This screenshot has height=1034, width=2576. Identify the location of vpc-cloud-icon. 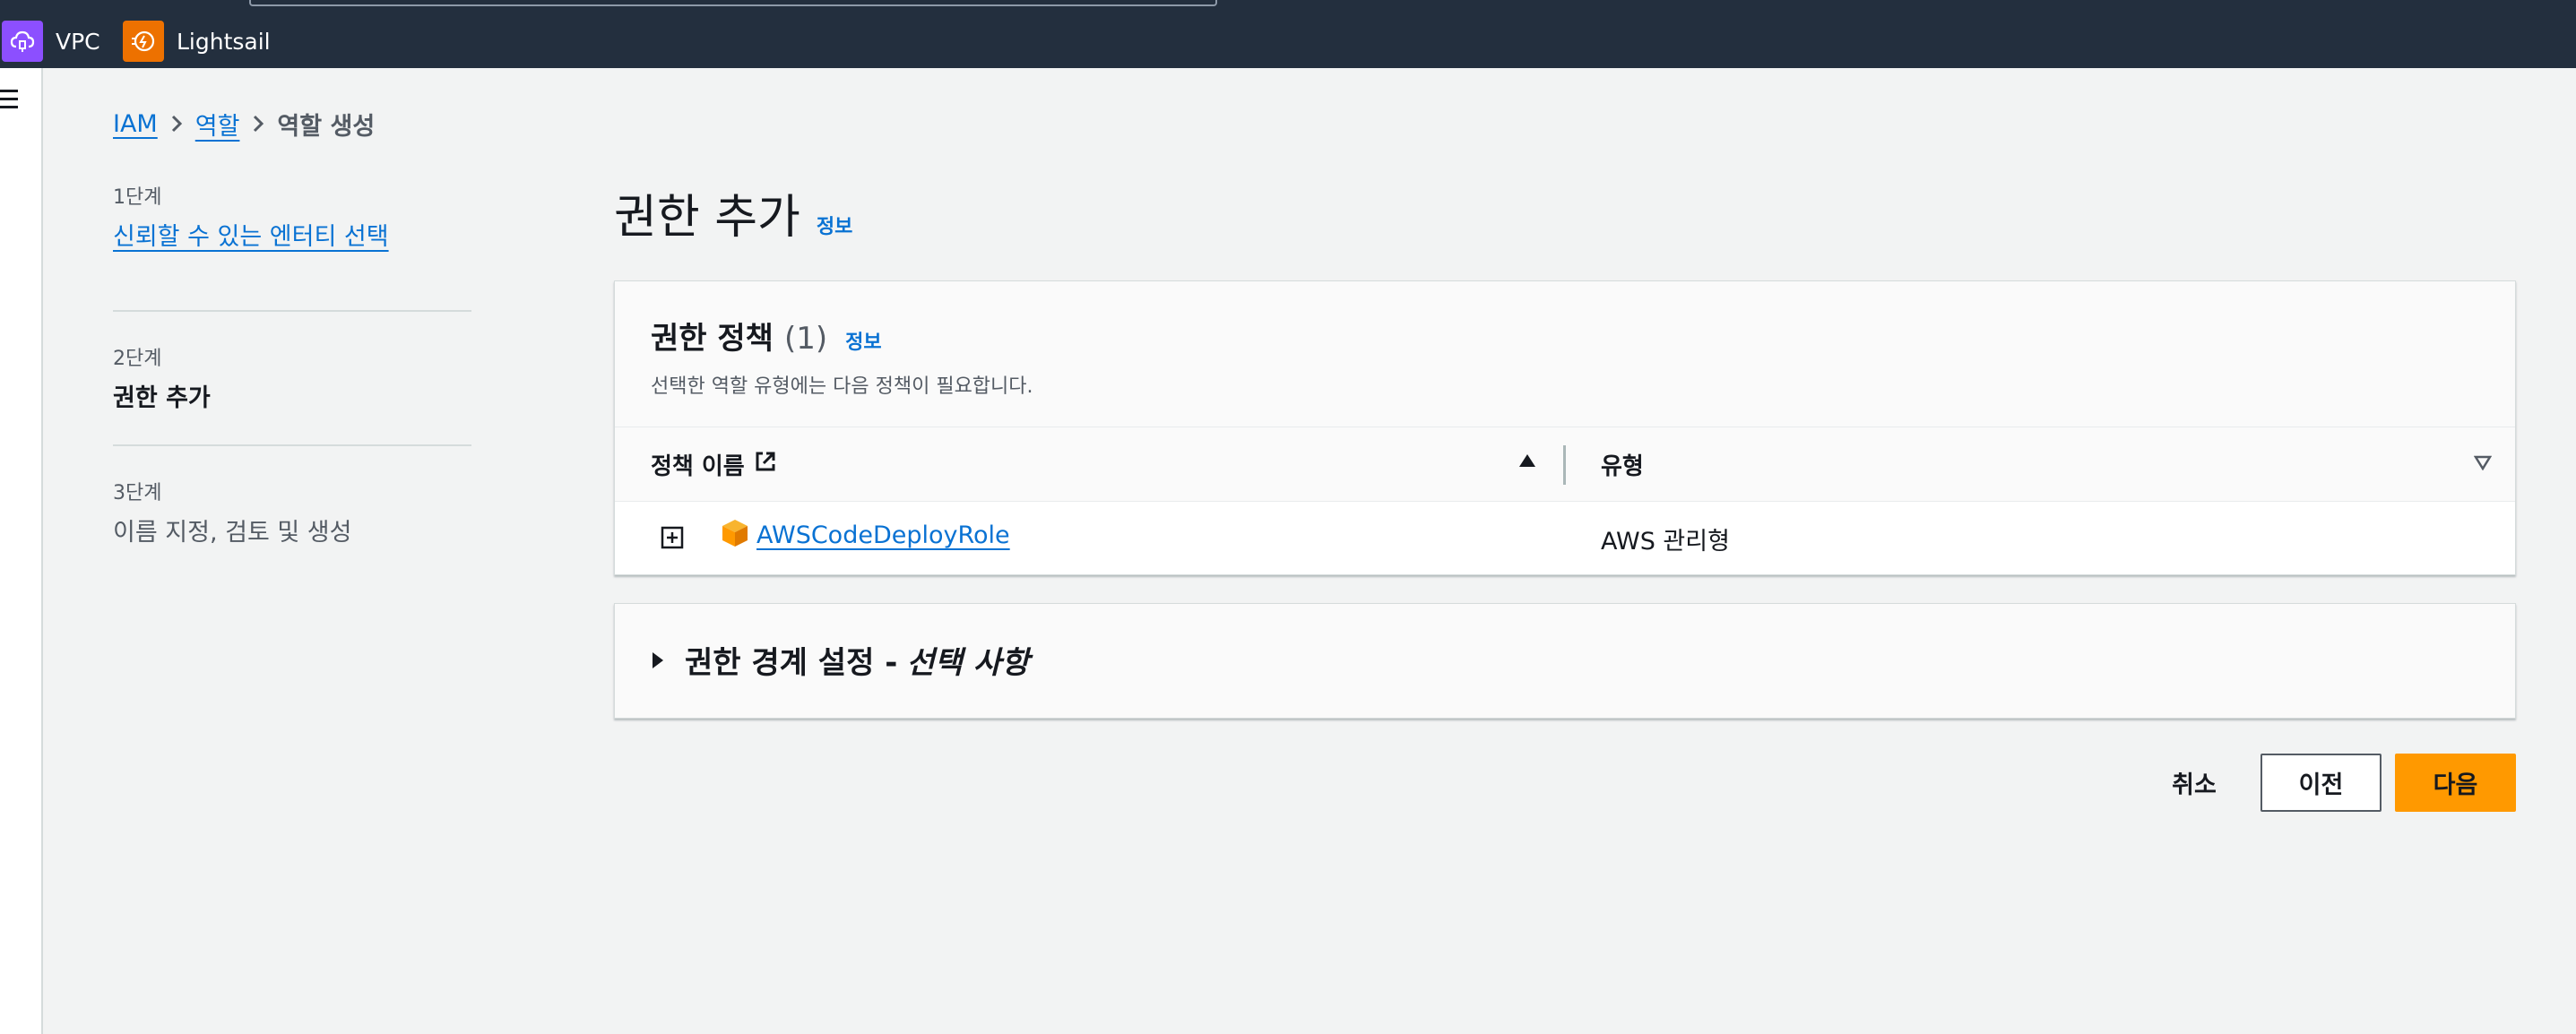
(22, 41).